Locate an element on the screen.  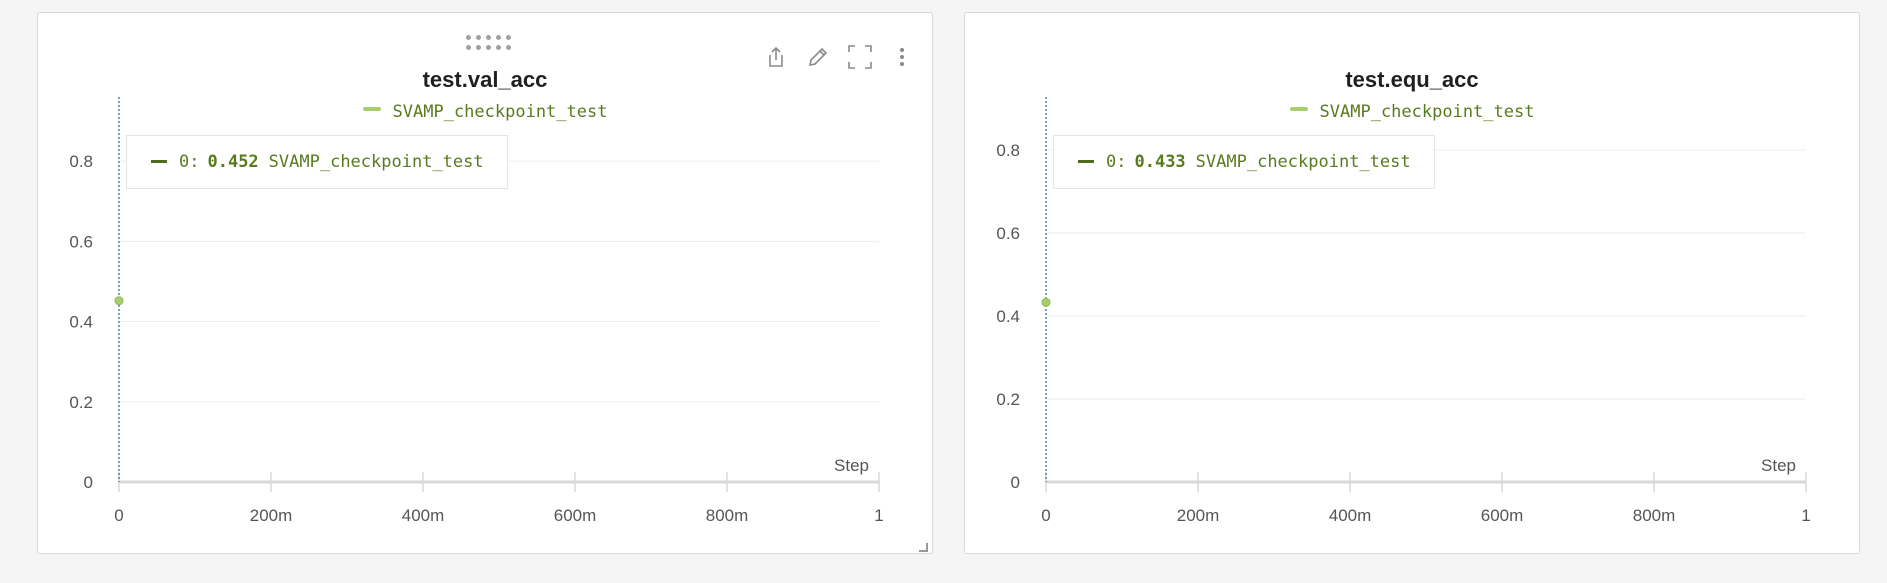
resize-handle-icon is located at coordinates (923, 545).